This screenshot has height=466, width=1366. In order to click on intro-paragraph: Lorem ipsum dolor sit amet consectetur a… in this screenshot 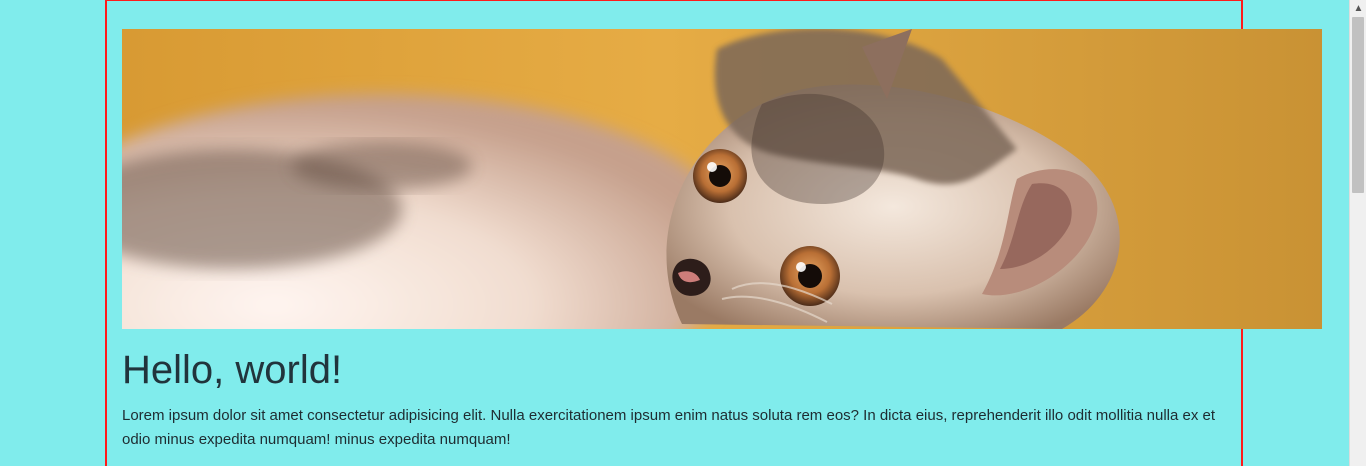, I will do `click(669, 427)`.